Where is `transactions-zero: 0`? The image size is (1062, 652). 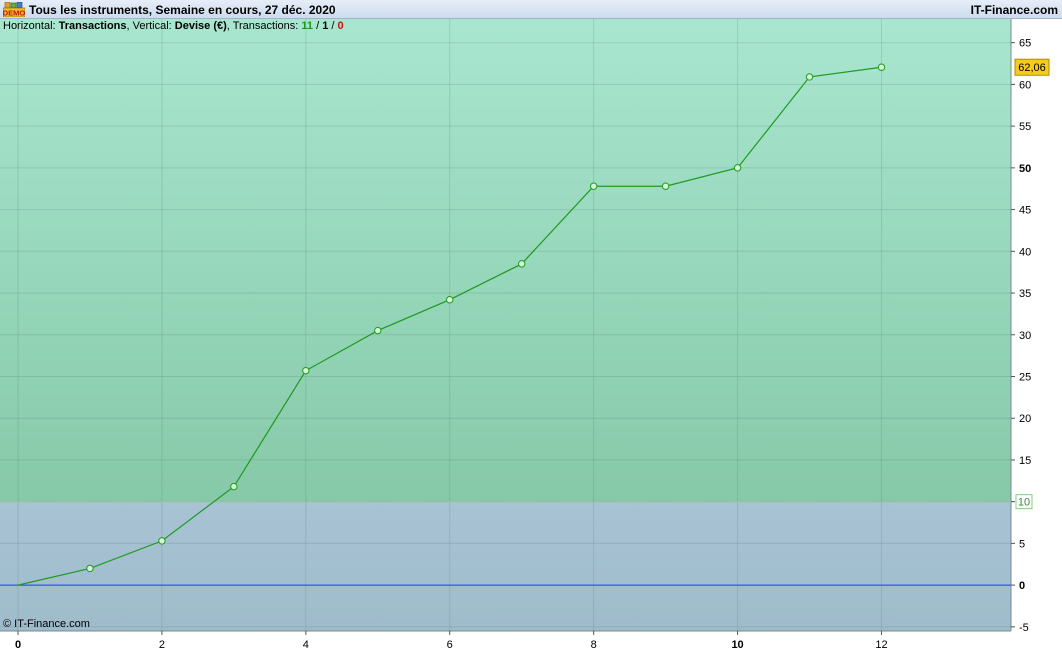
transactions-zero: 0 is located at coordinates (340, 26).